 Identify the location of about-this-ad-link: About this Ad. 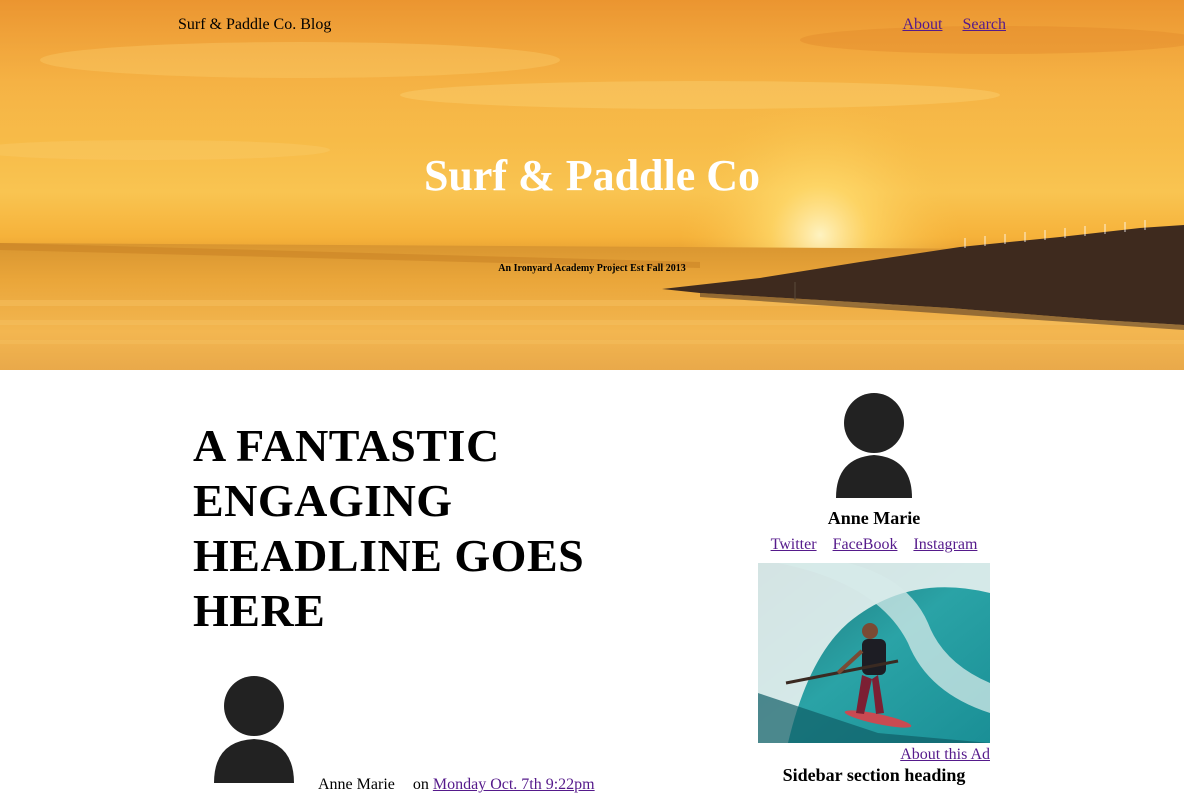
(874, 755).